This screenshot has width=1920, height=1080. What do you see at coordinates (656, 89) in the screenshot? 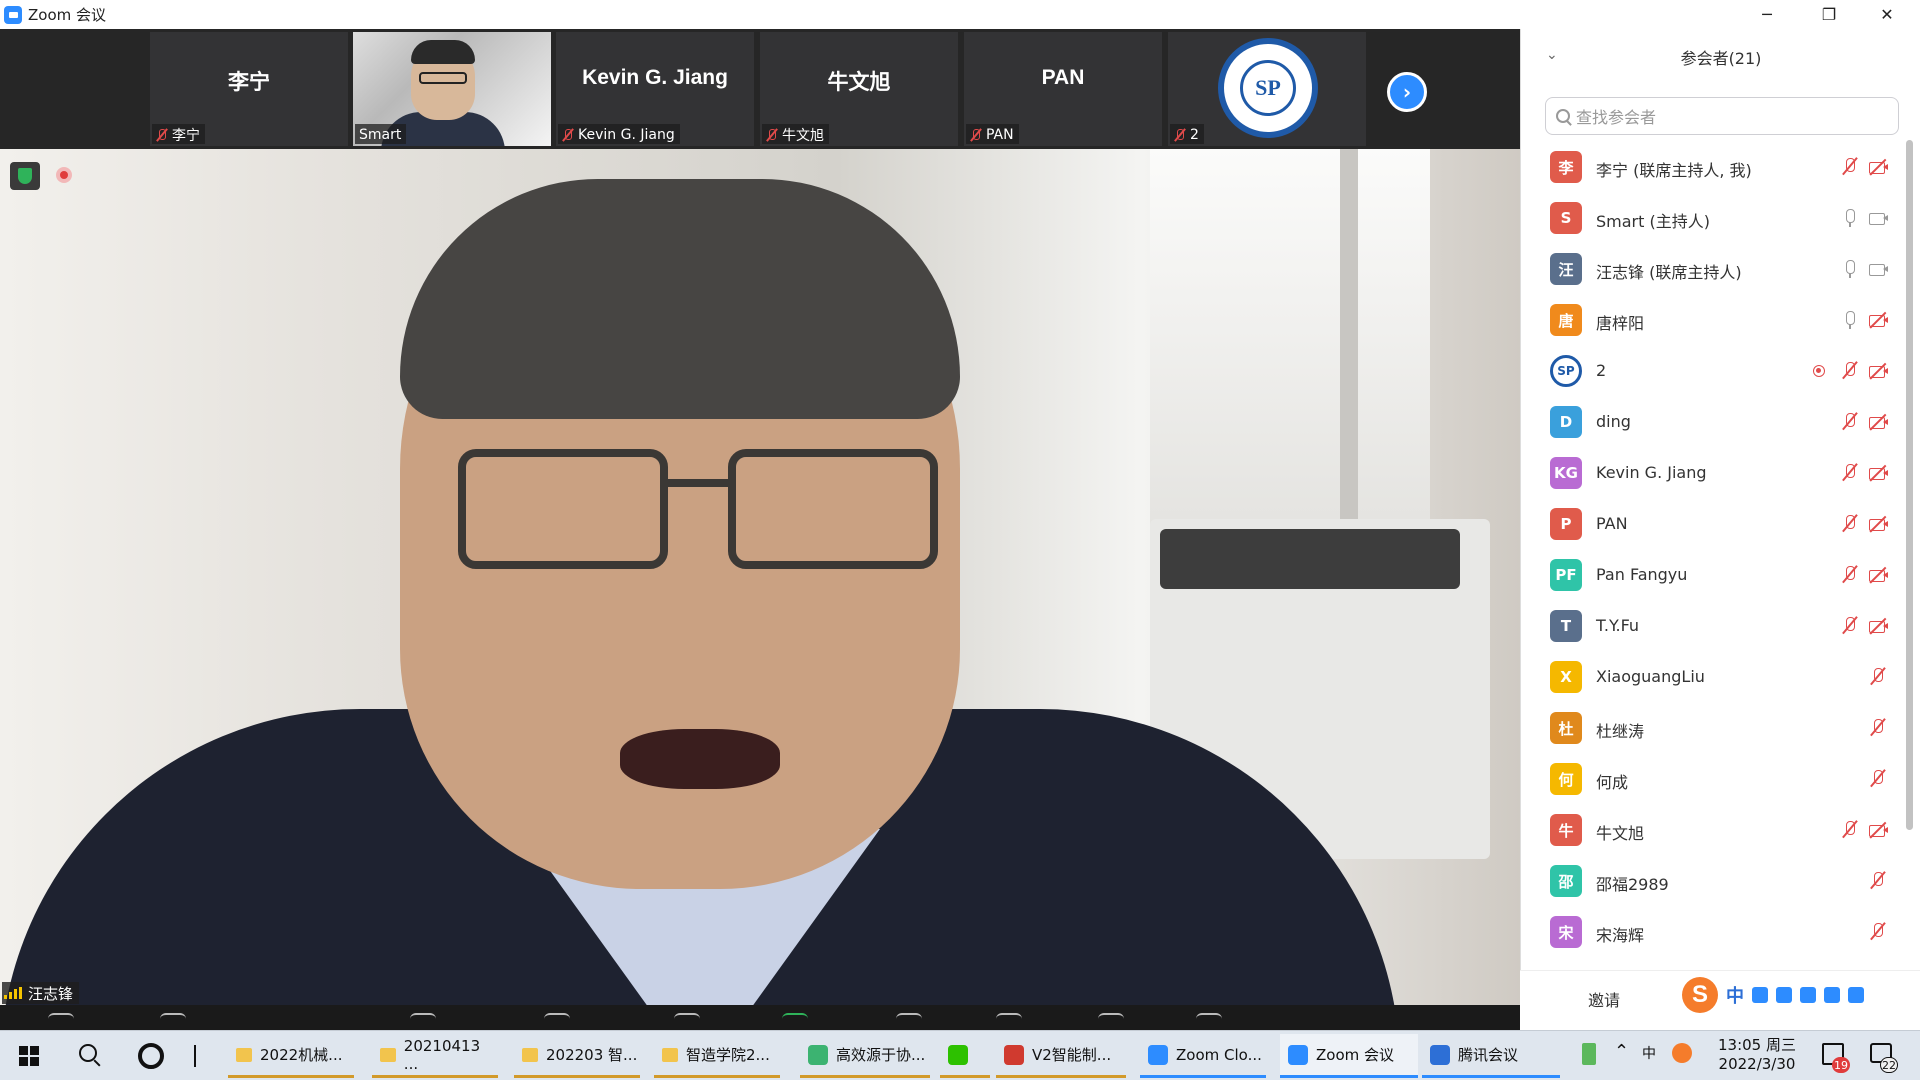
I see `participant-tile: Kevin G. Jiang Kevin G. Jiang` at bounding box center [656, 89].